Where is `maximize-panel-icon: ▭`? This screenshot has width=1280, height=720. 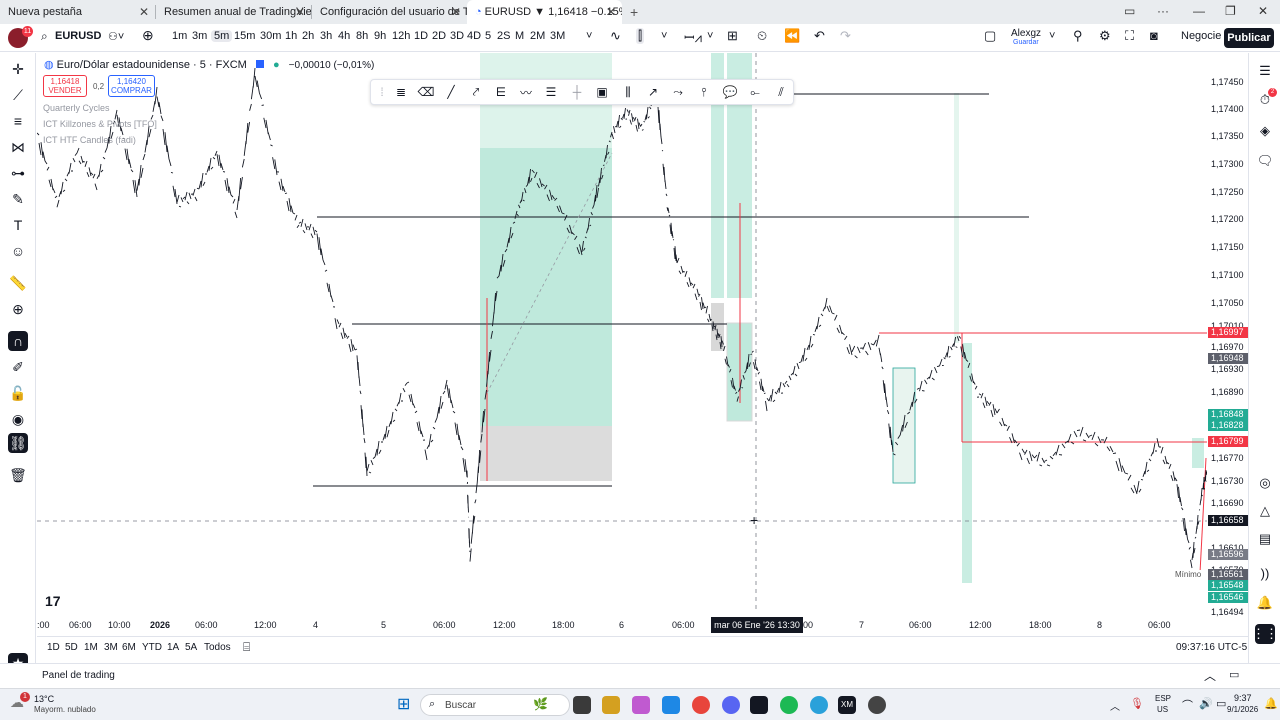
maximize-panel-icon: ▭ is located at coordinates (1234, 674).